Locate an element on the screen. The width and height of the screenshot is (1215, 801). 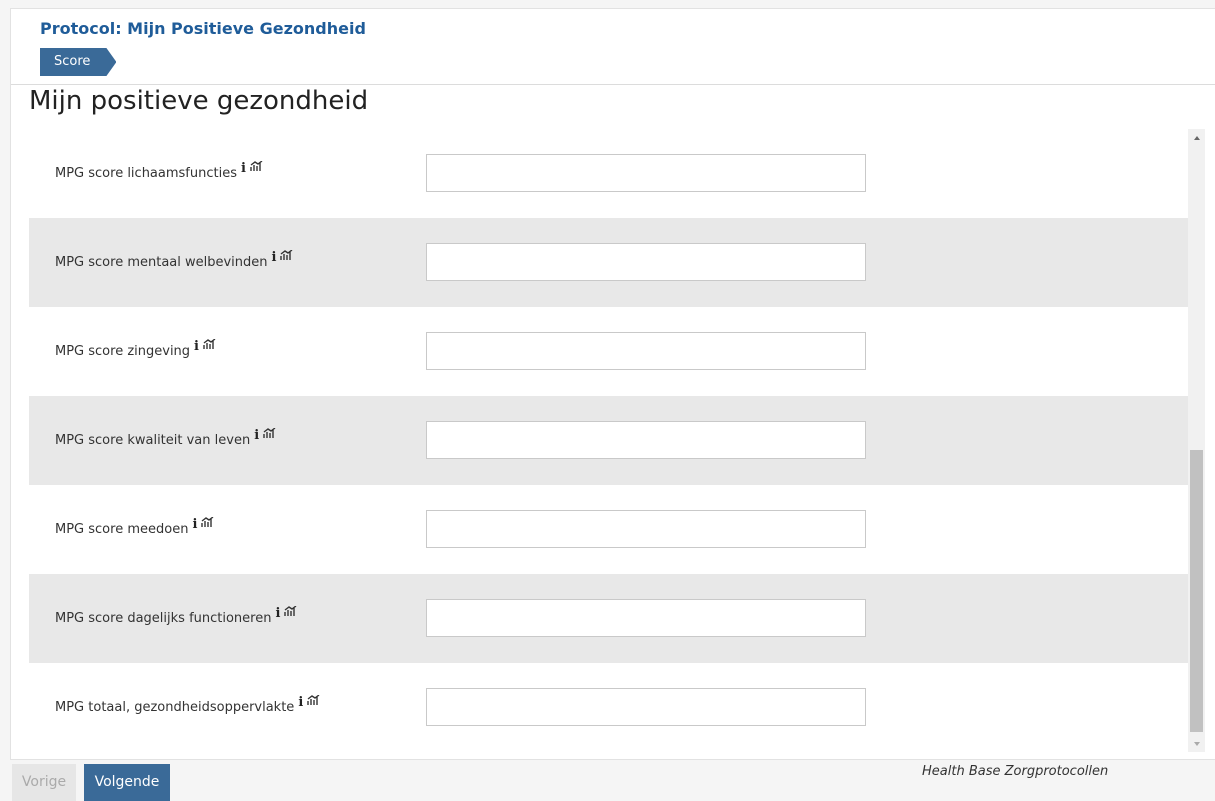
field-label: MPG score mentaal welbevinden is located at coordinates (161, 262).